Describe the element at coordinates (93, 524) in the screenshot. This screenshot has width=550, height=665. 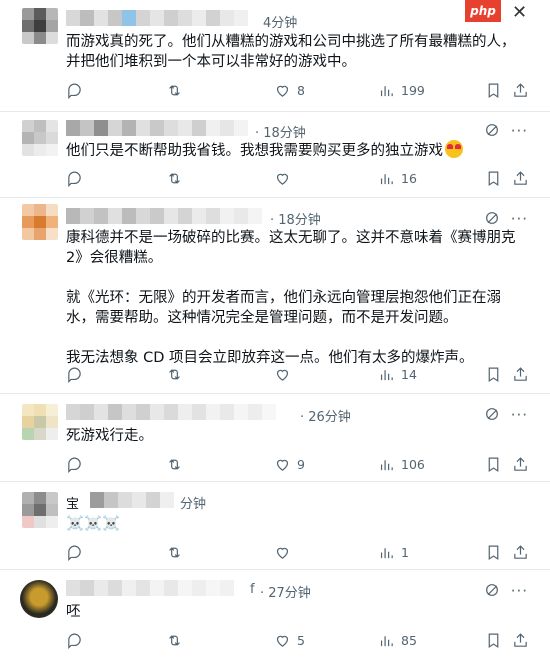
I see `tweet-text: ☠️☠️☠️` at that location.